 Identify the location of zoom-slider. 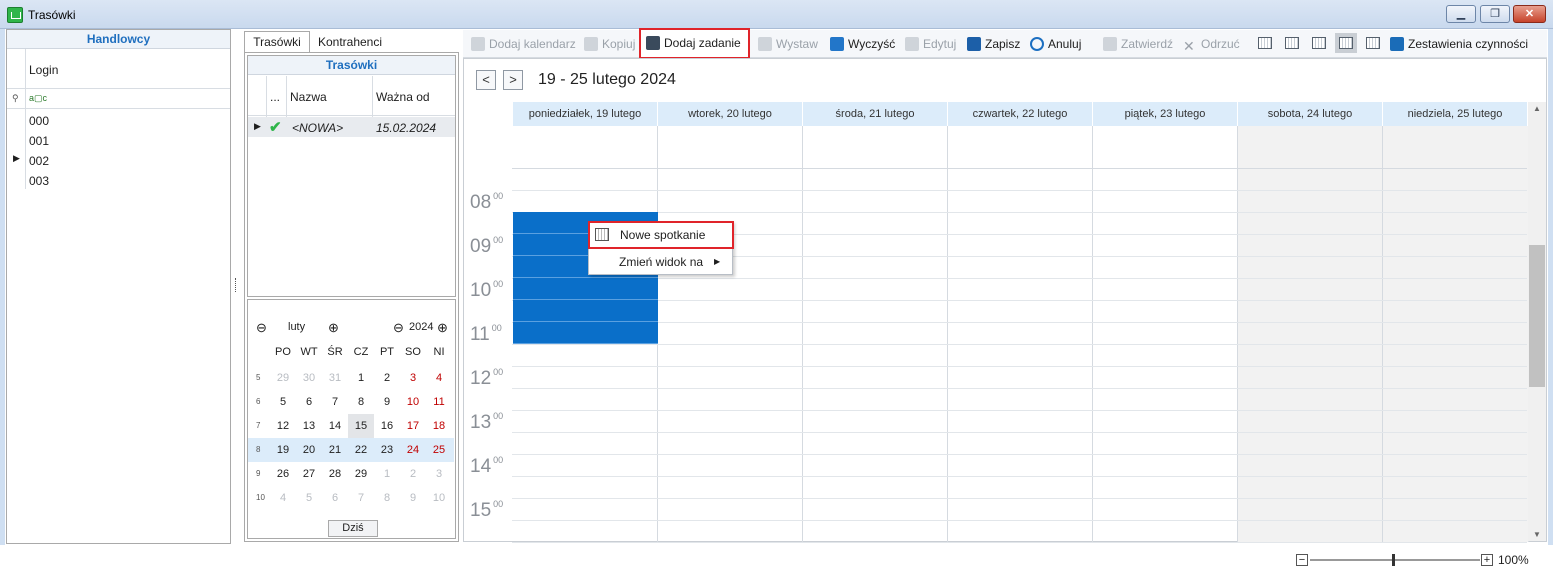
(1395, 560).